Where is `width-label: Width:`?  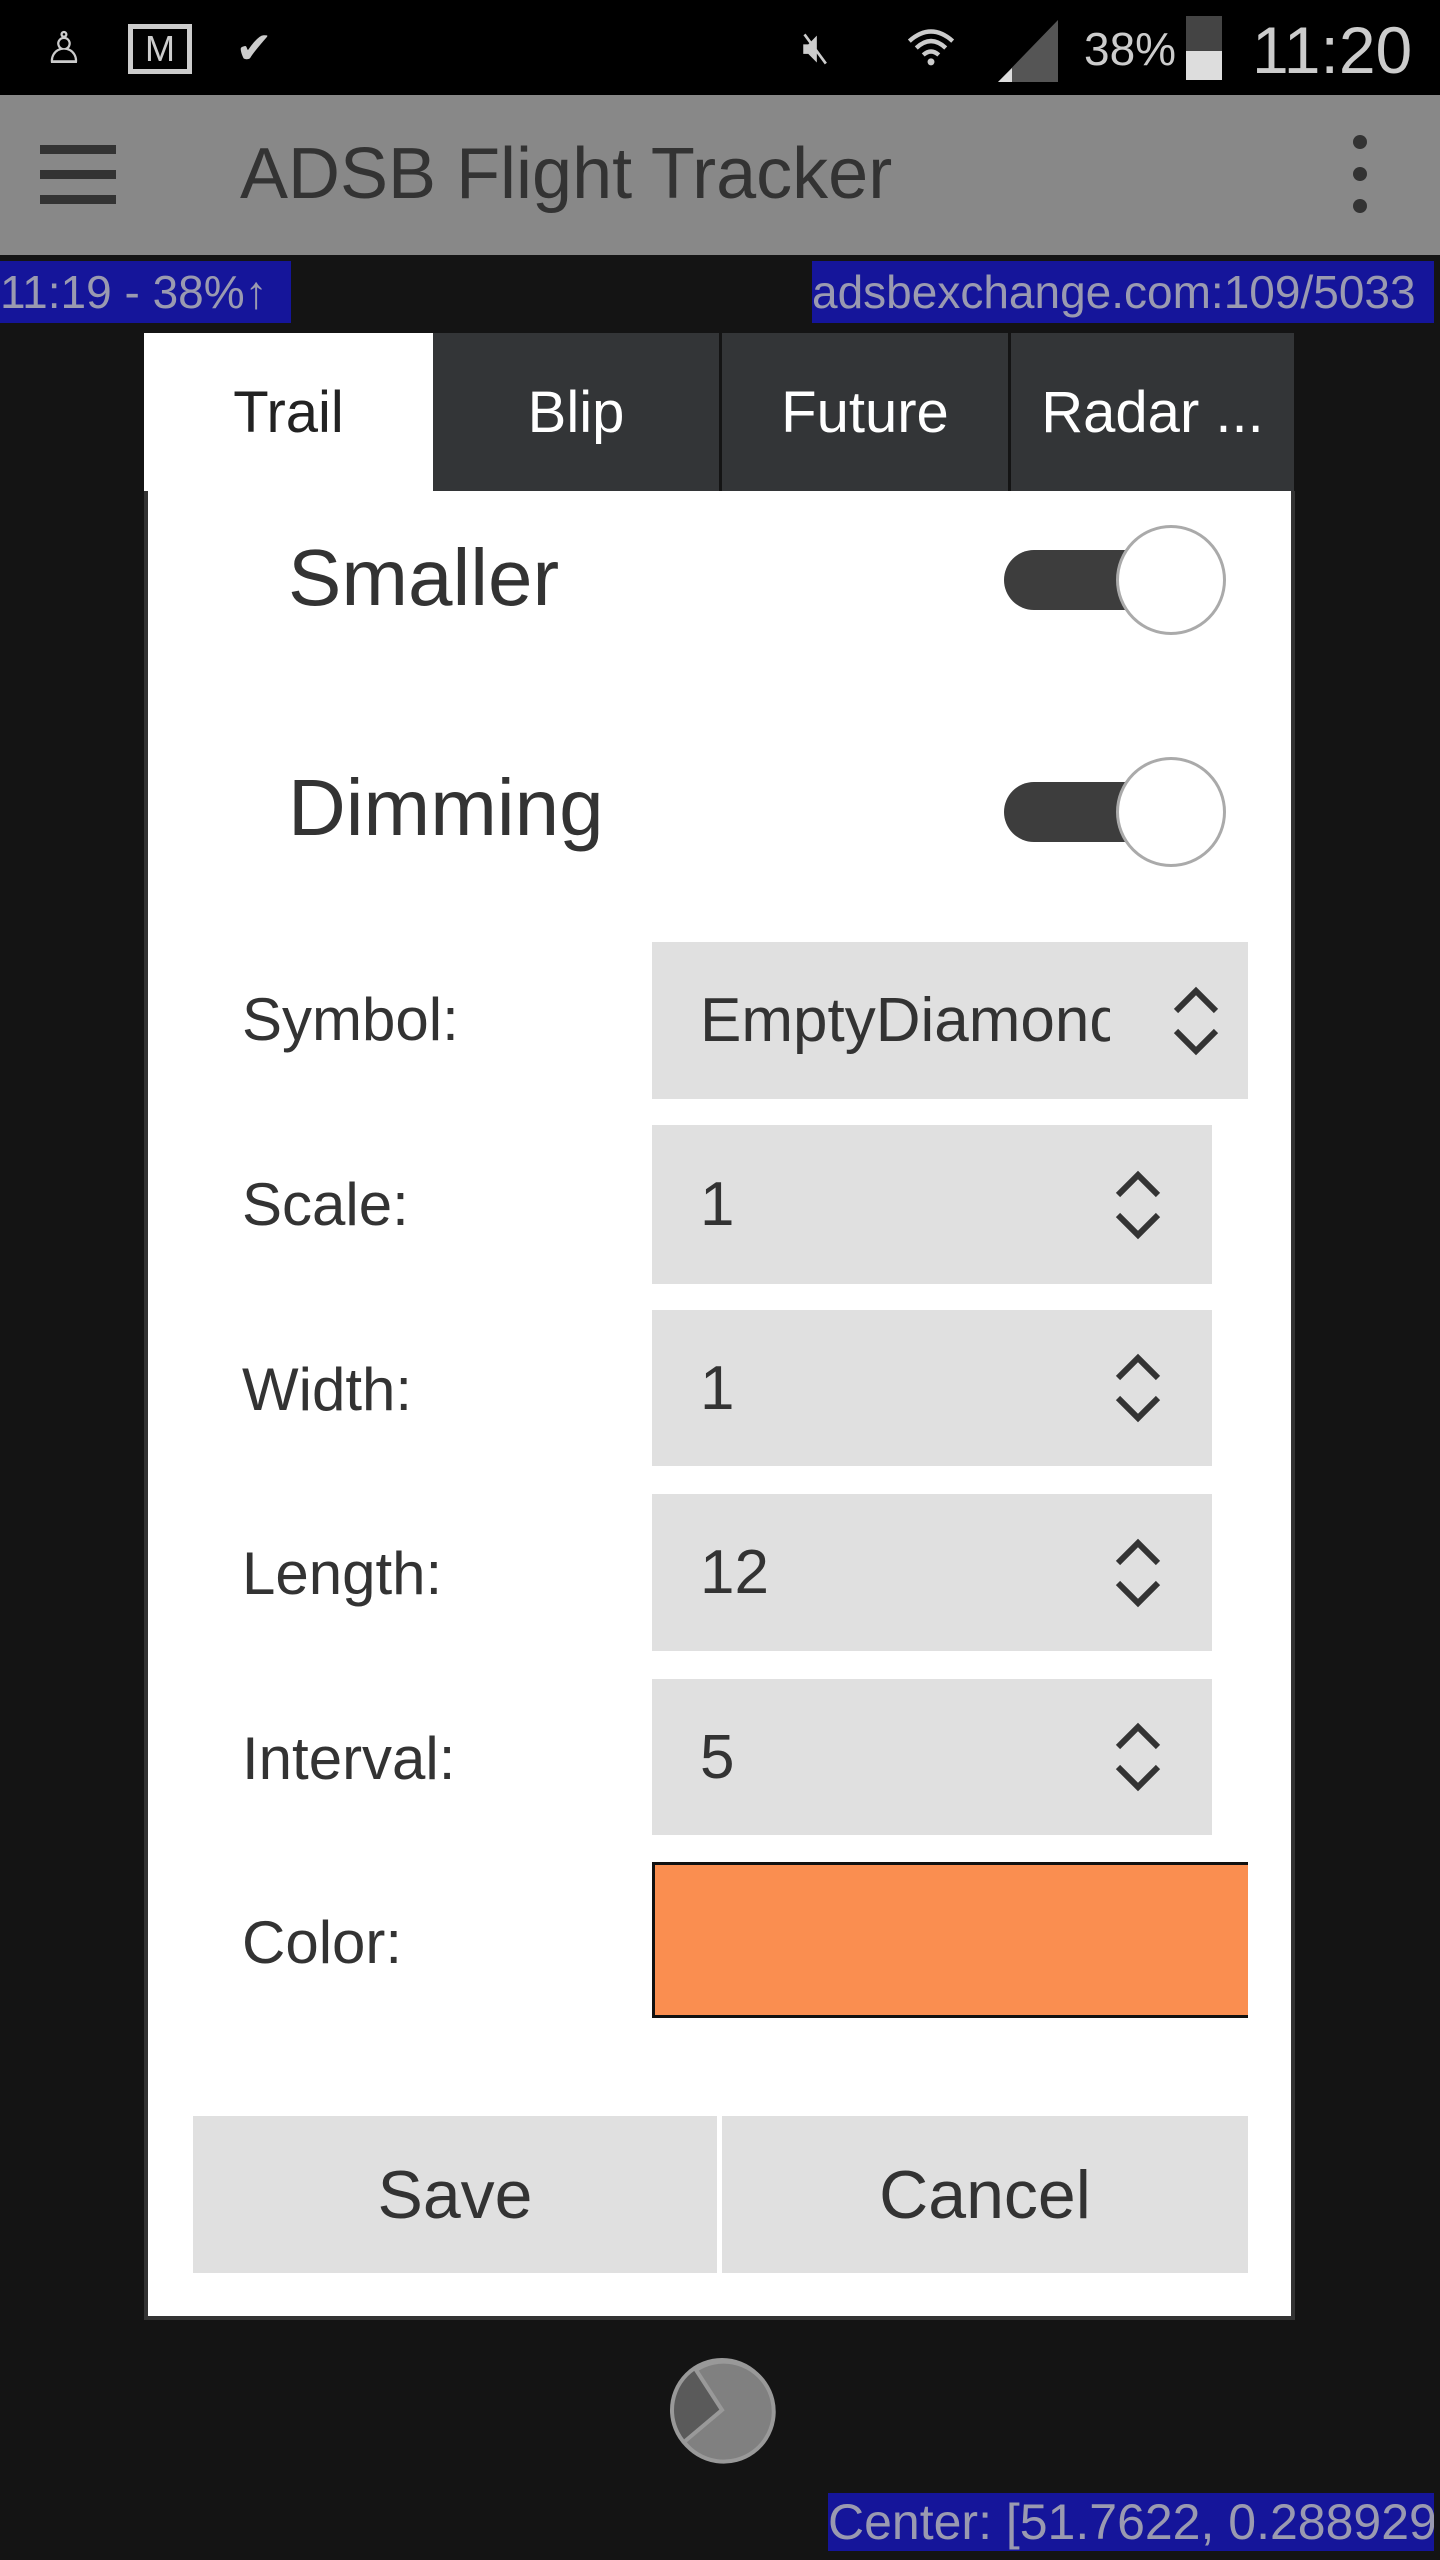
width-label: Width: is located at coordinates (327, 1389).